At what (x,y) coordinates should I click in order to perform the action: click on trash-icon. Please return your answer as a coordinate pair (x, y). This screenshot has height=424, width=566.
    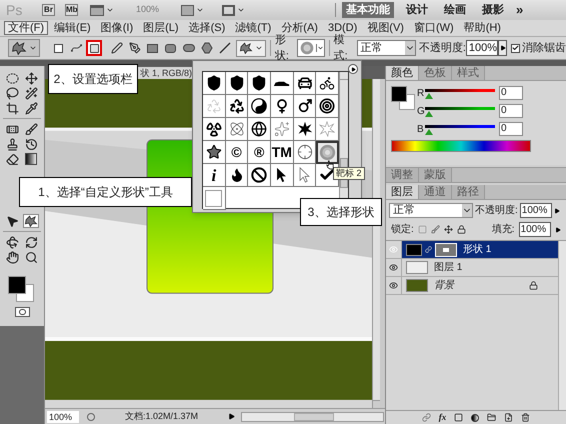
    Looking at the image, I should click on (525, 417).